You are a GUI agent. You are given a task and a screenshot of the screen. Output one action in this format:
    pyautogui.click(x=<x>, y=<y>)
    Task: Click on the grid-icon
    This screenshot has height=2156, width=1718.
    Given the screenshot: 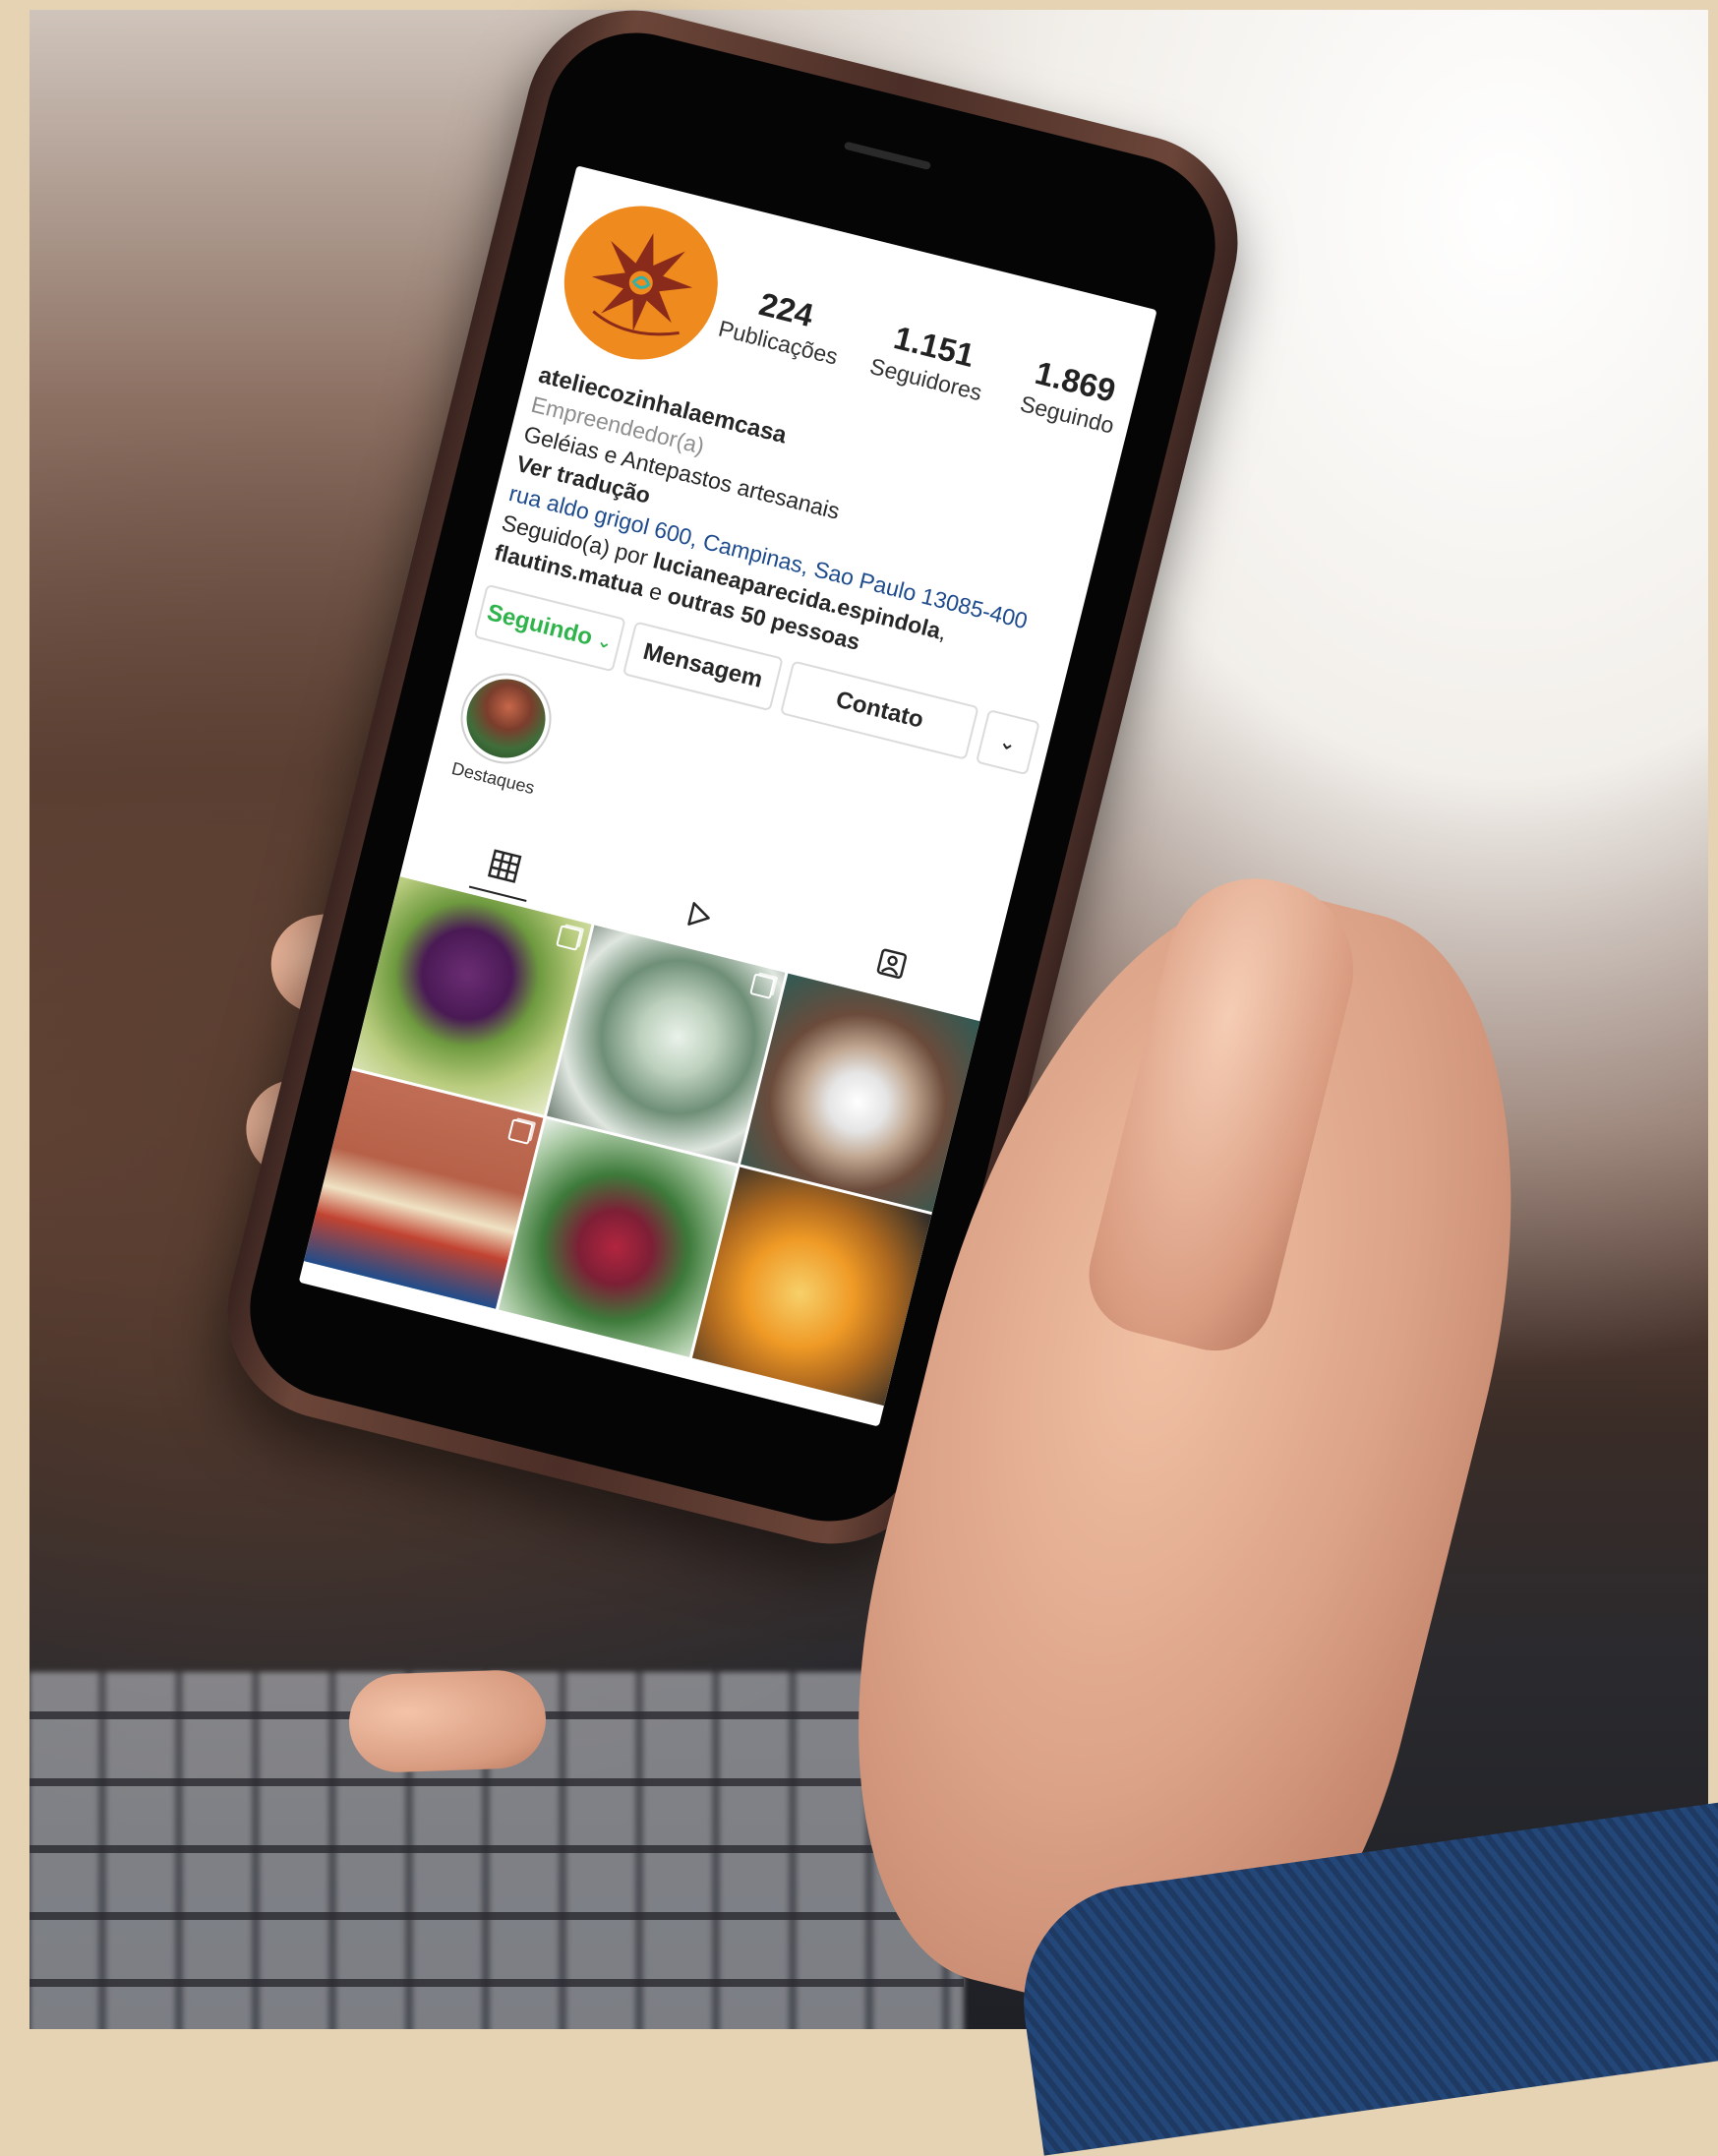 What is the action you would take?
    pyautogui.click(x=505, y=866)
    